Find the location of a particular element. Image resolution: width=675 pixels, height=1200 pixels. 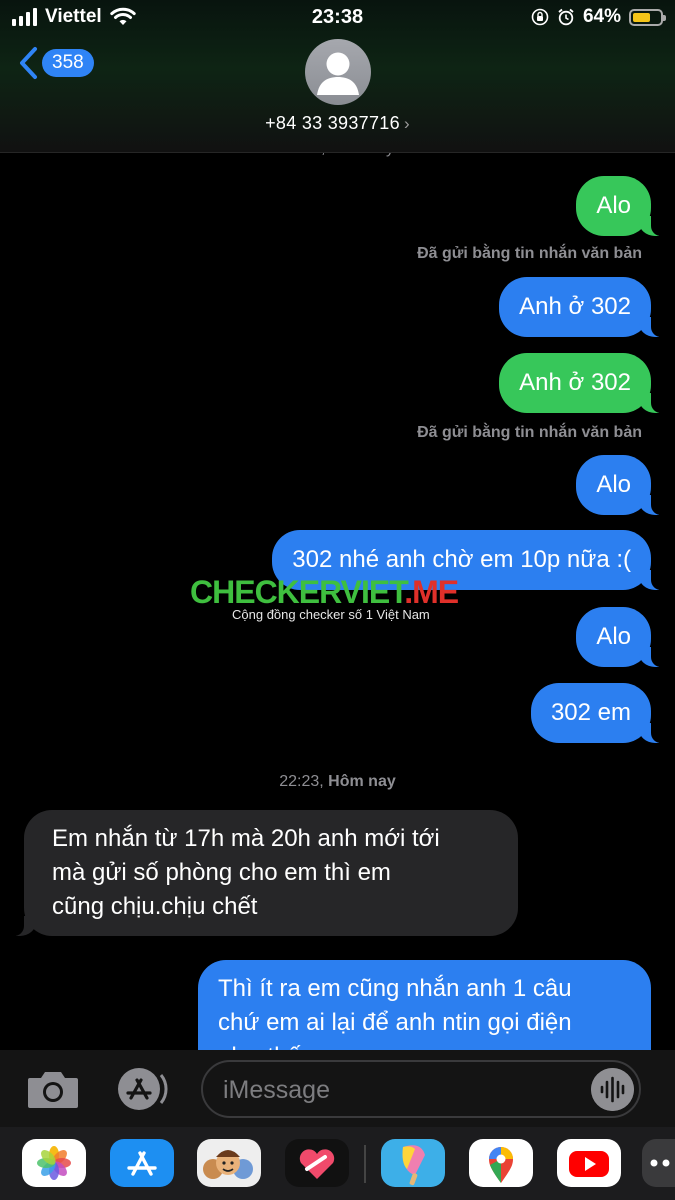

popsicle-sticker-icon is located at coordinates (413, 1163).